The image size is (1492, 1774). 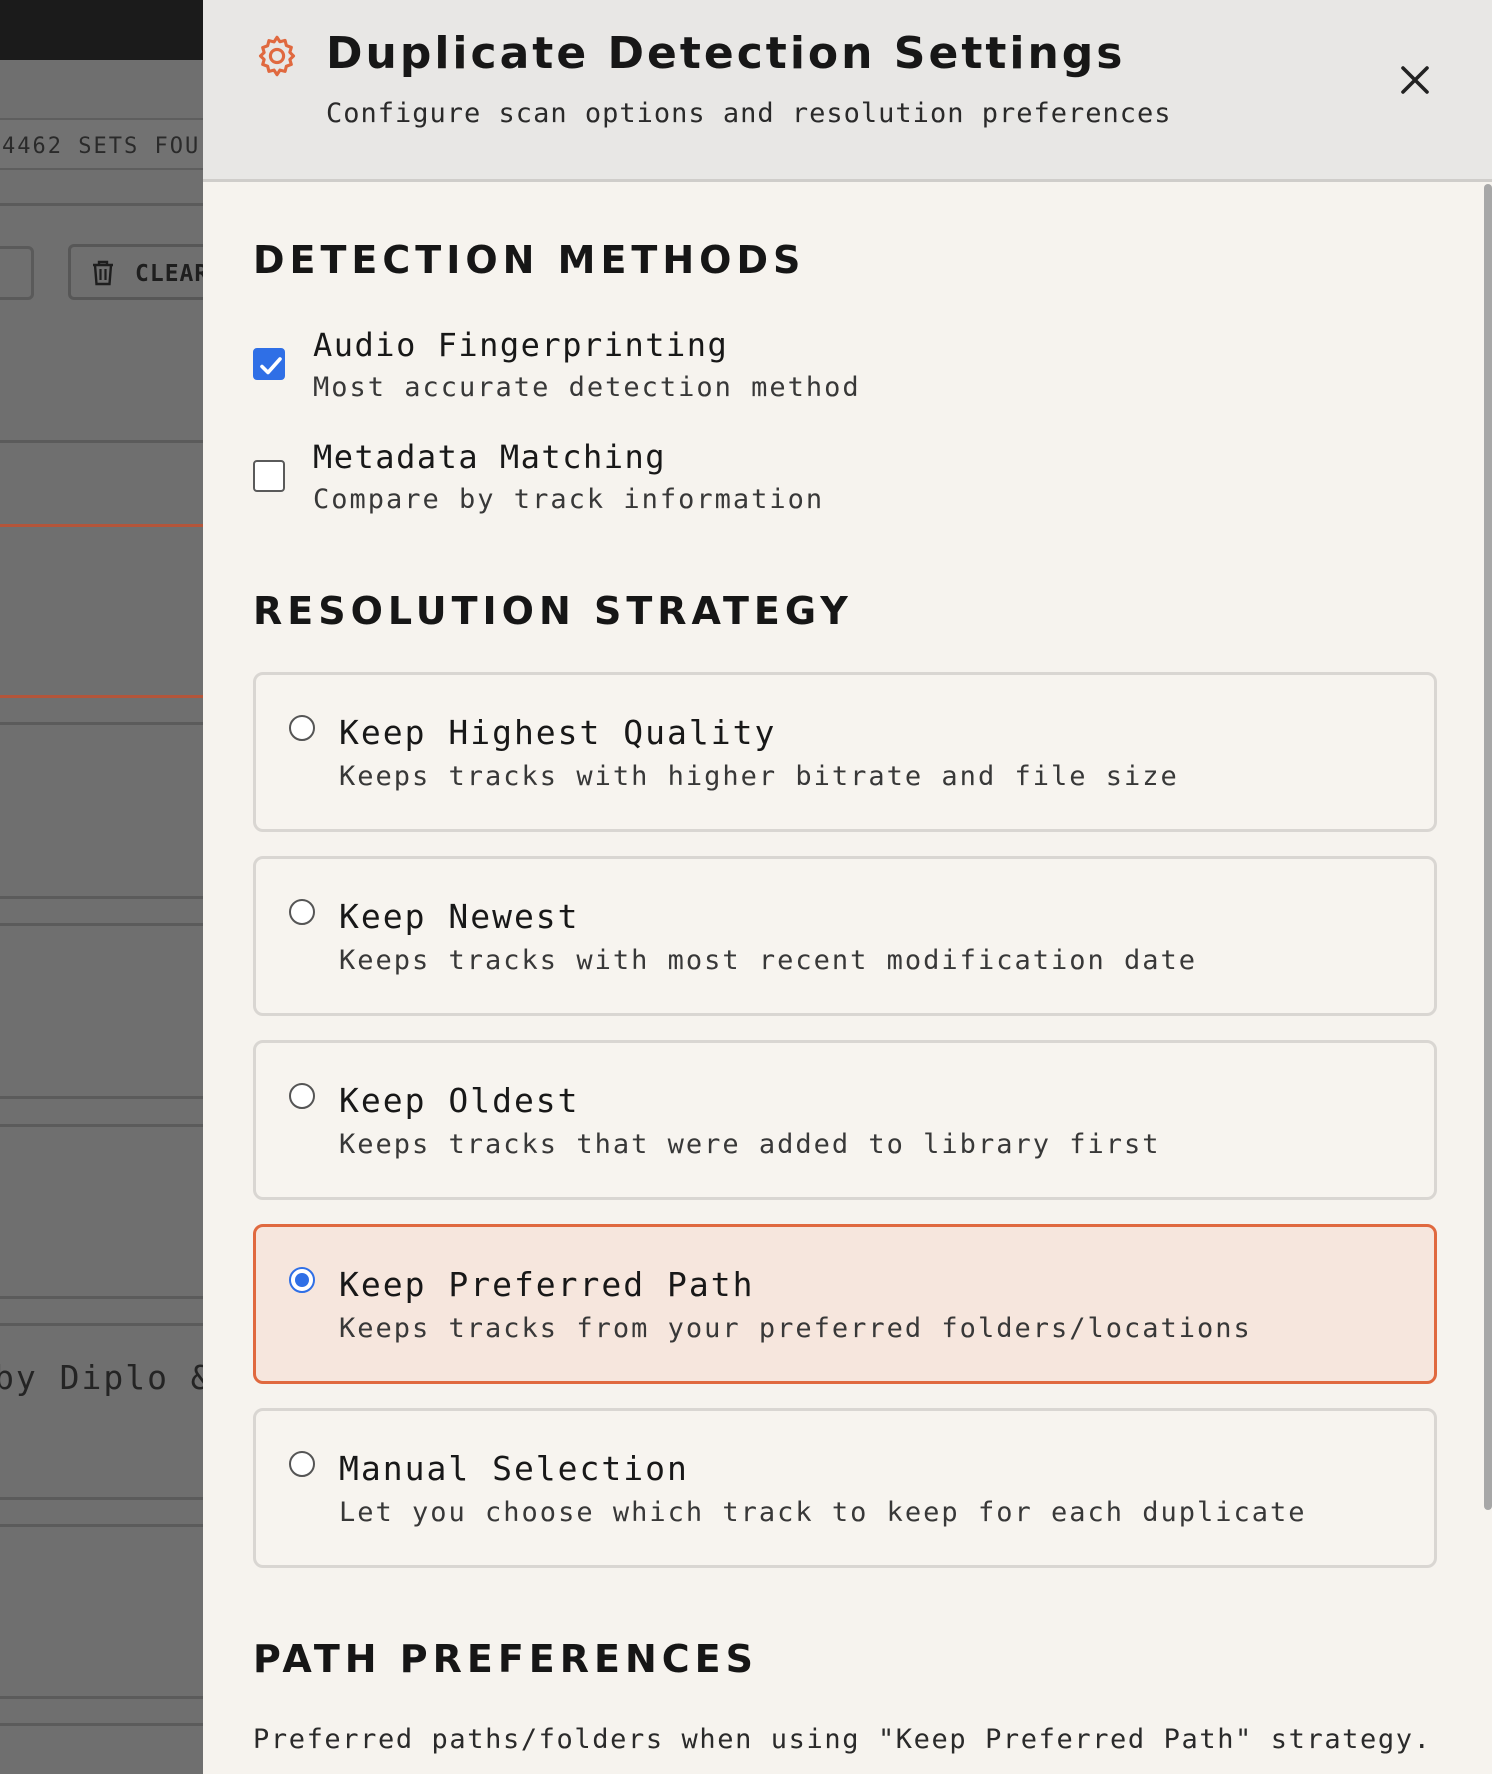 I want to click on resolution-strategy-title: RESOLUTION STRATEGY, so click(x=553, y=611).